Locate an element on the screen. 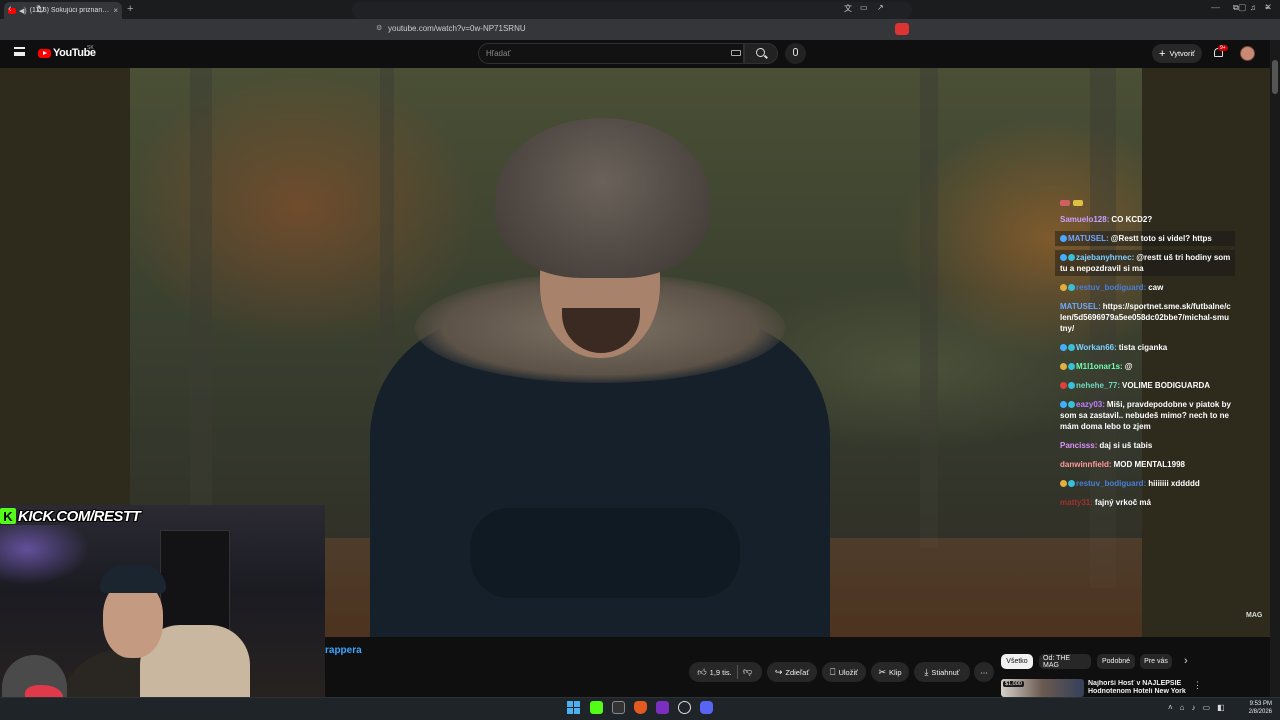 The image size is (1280, 720). chat-username: Samuelo128: is located at coordinates (1085, 219).